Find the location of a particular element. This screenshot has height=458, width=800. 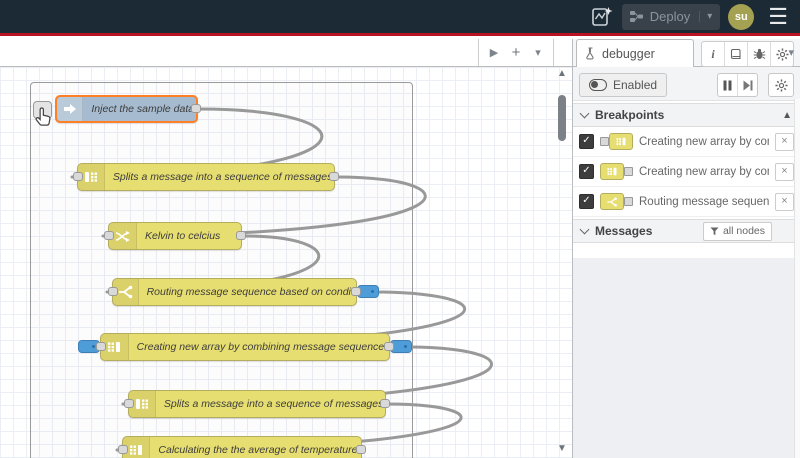

breakpoint-row: ✓ Routing message sequence ba × is located at coordinates (686, 202).